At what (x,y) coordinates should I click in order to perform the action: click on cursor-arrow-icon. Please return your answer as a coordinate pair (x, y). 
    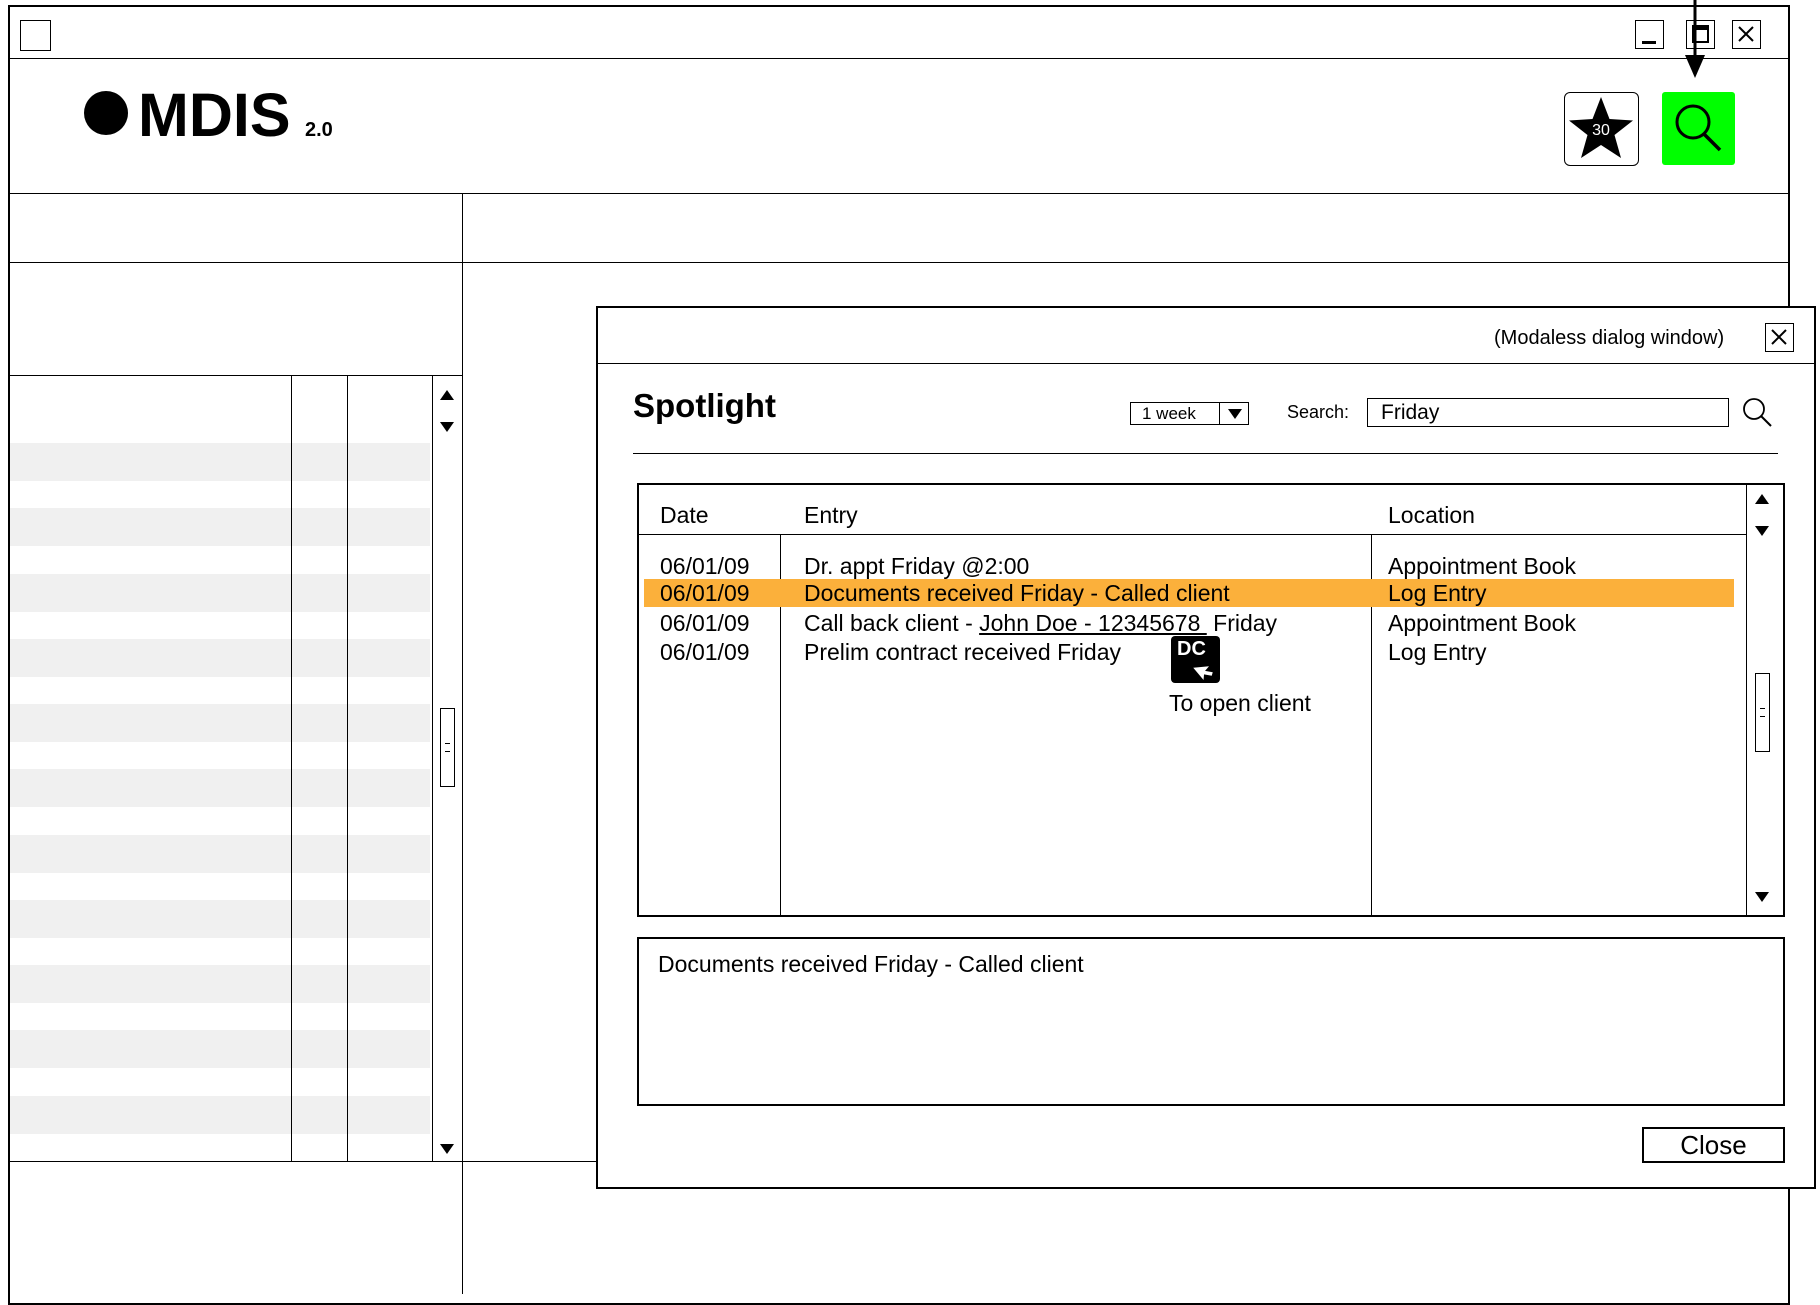
    Looking at the image, I should click on (1203, 673).